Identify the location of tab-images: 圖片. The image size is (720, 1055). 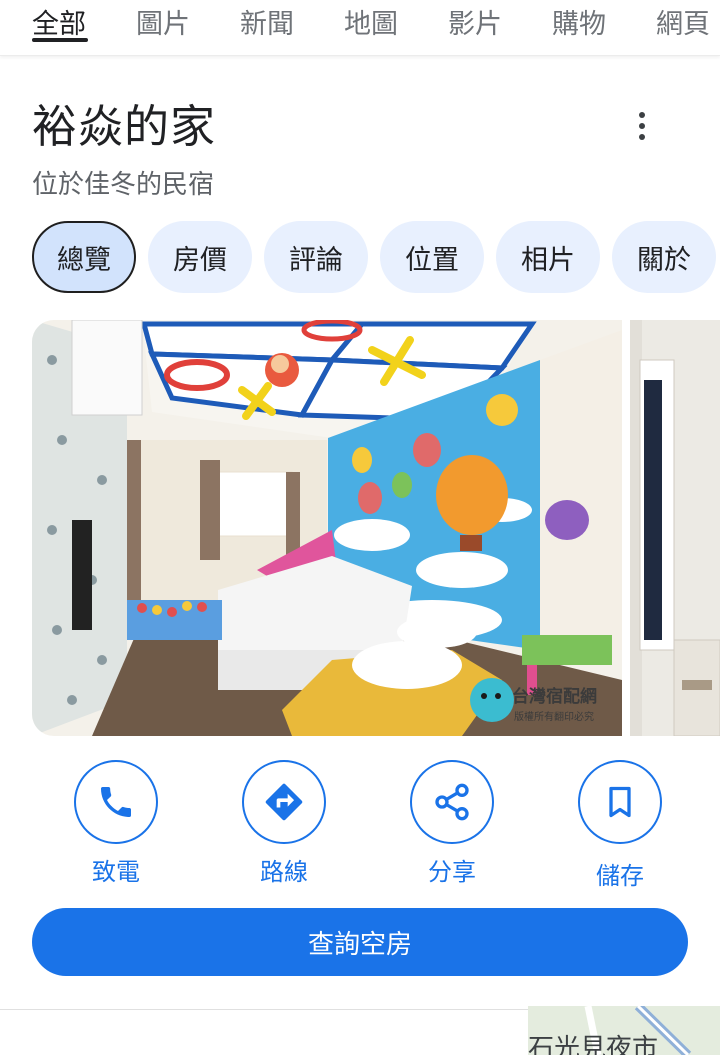
(163, 21).